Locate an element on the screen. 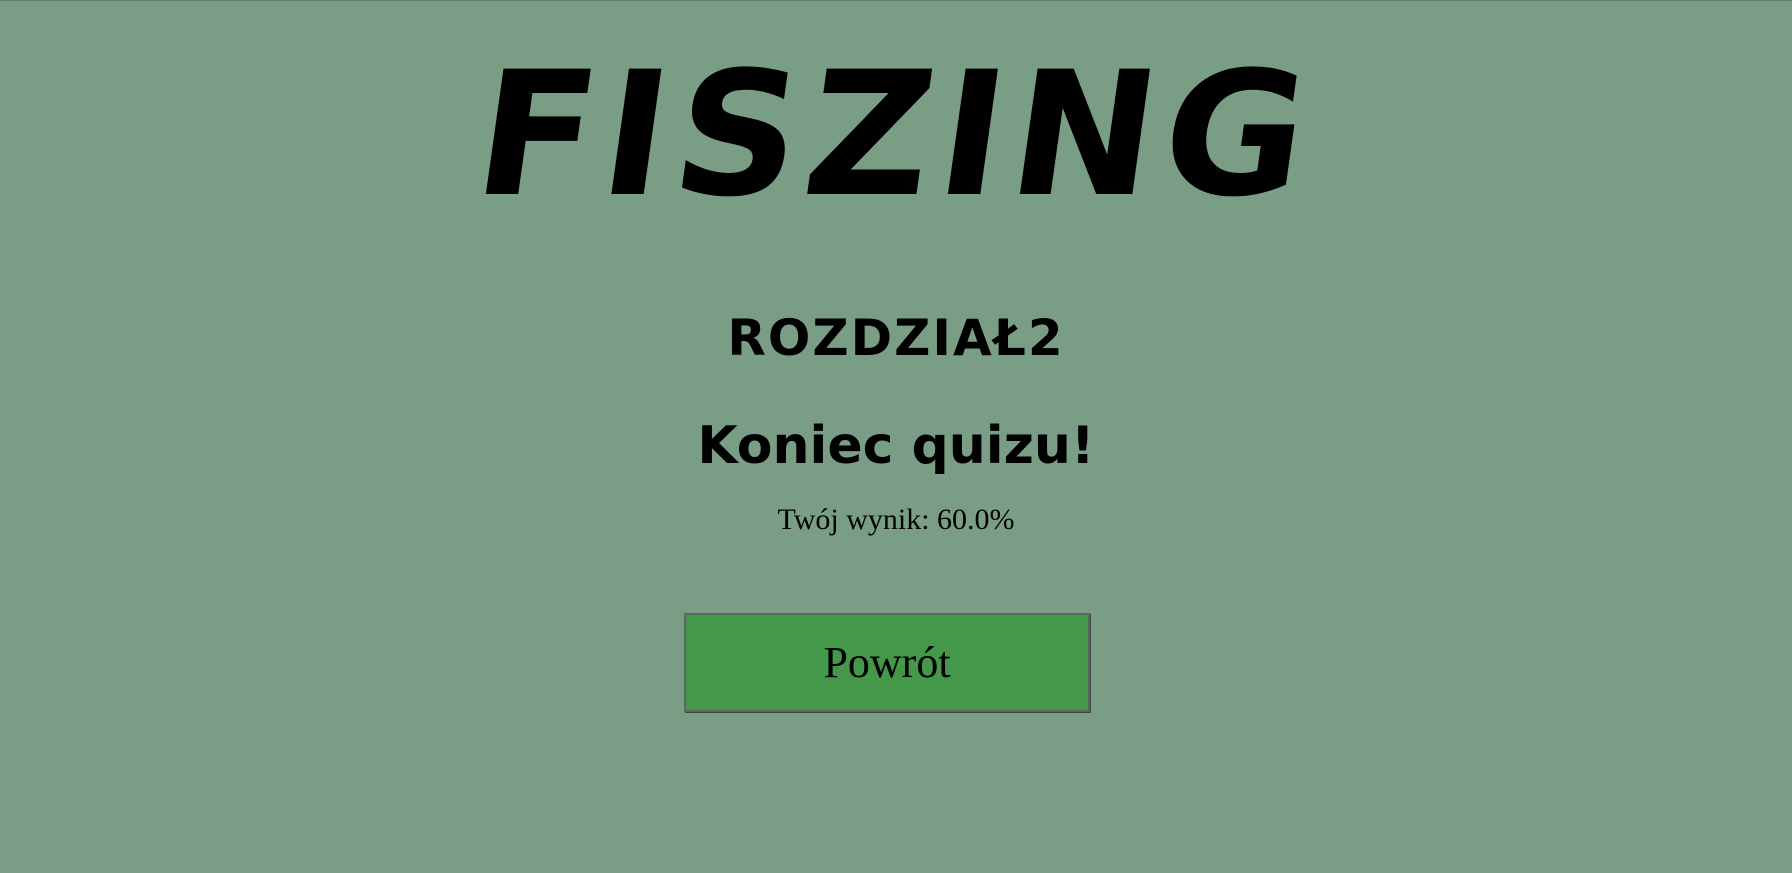 The height and width of the screenshot is (873, 1792). chapter-title: ROZDZIAŁ2 is located at coordinates (896, 338).